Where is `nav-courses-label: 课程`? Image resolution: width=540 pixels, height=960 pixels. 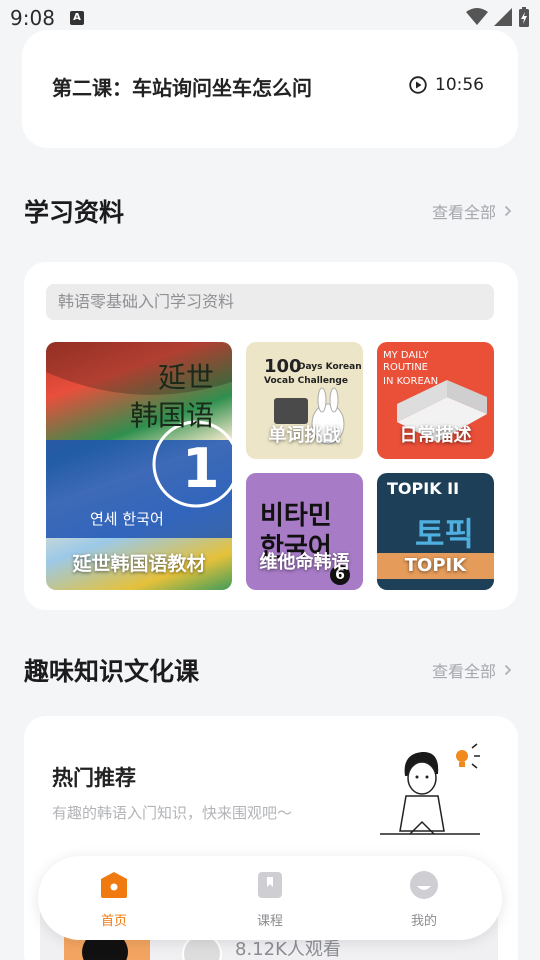 nav-courses-label: 课程 is located at coordinates (269, 921).